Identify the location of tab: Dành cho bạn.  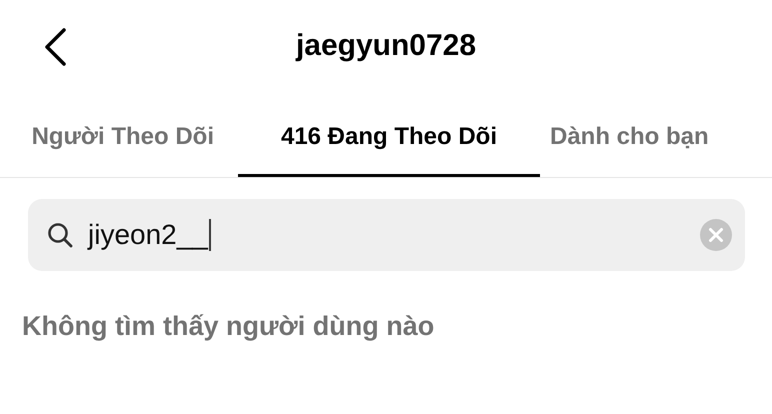
(656, 138).